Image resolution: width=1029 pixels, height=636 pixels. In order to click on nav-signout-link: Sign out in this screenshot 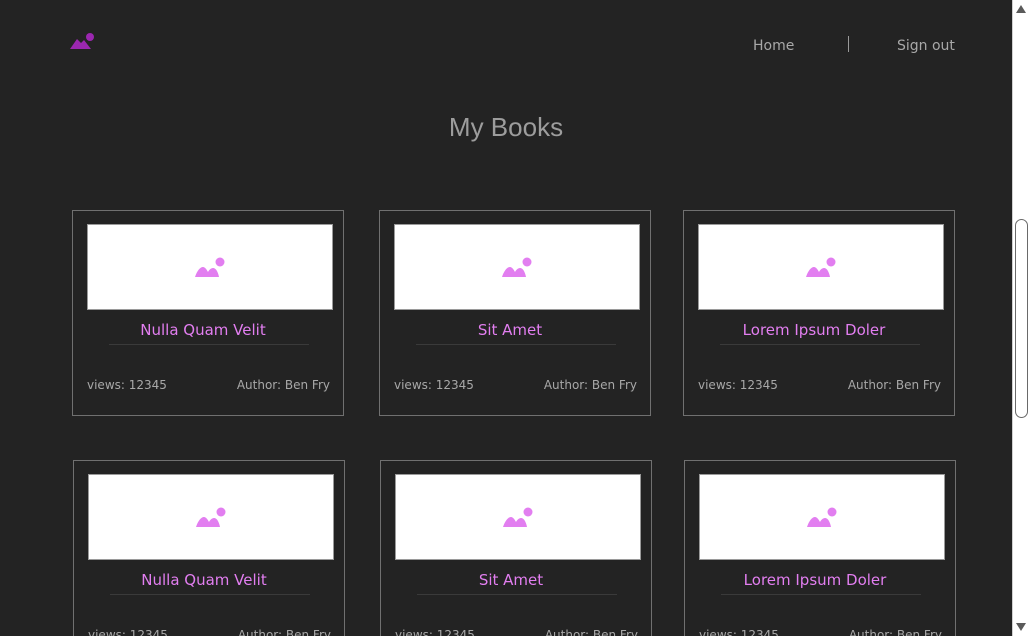, I will do `click(926, 46)`.